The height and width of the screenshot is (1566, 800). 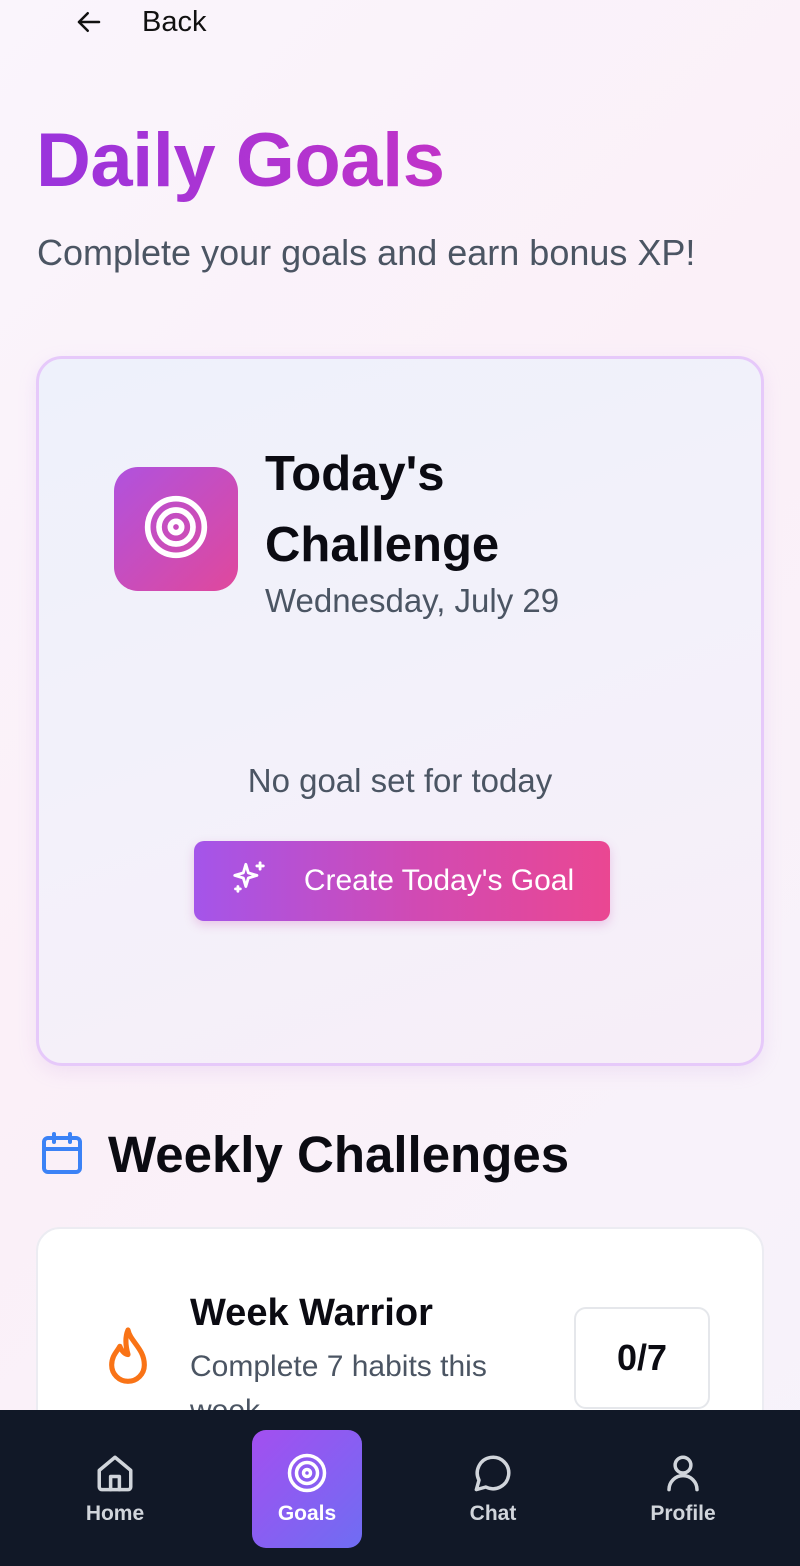 What do you see at coordinates (115, 1473) in the screenshot?
I see `home-icon` at bounding box center [115, 1473].